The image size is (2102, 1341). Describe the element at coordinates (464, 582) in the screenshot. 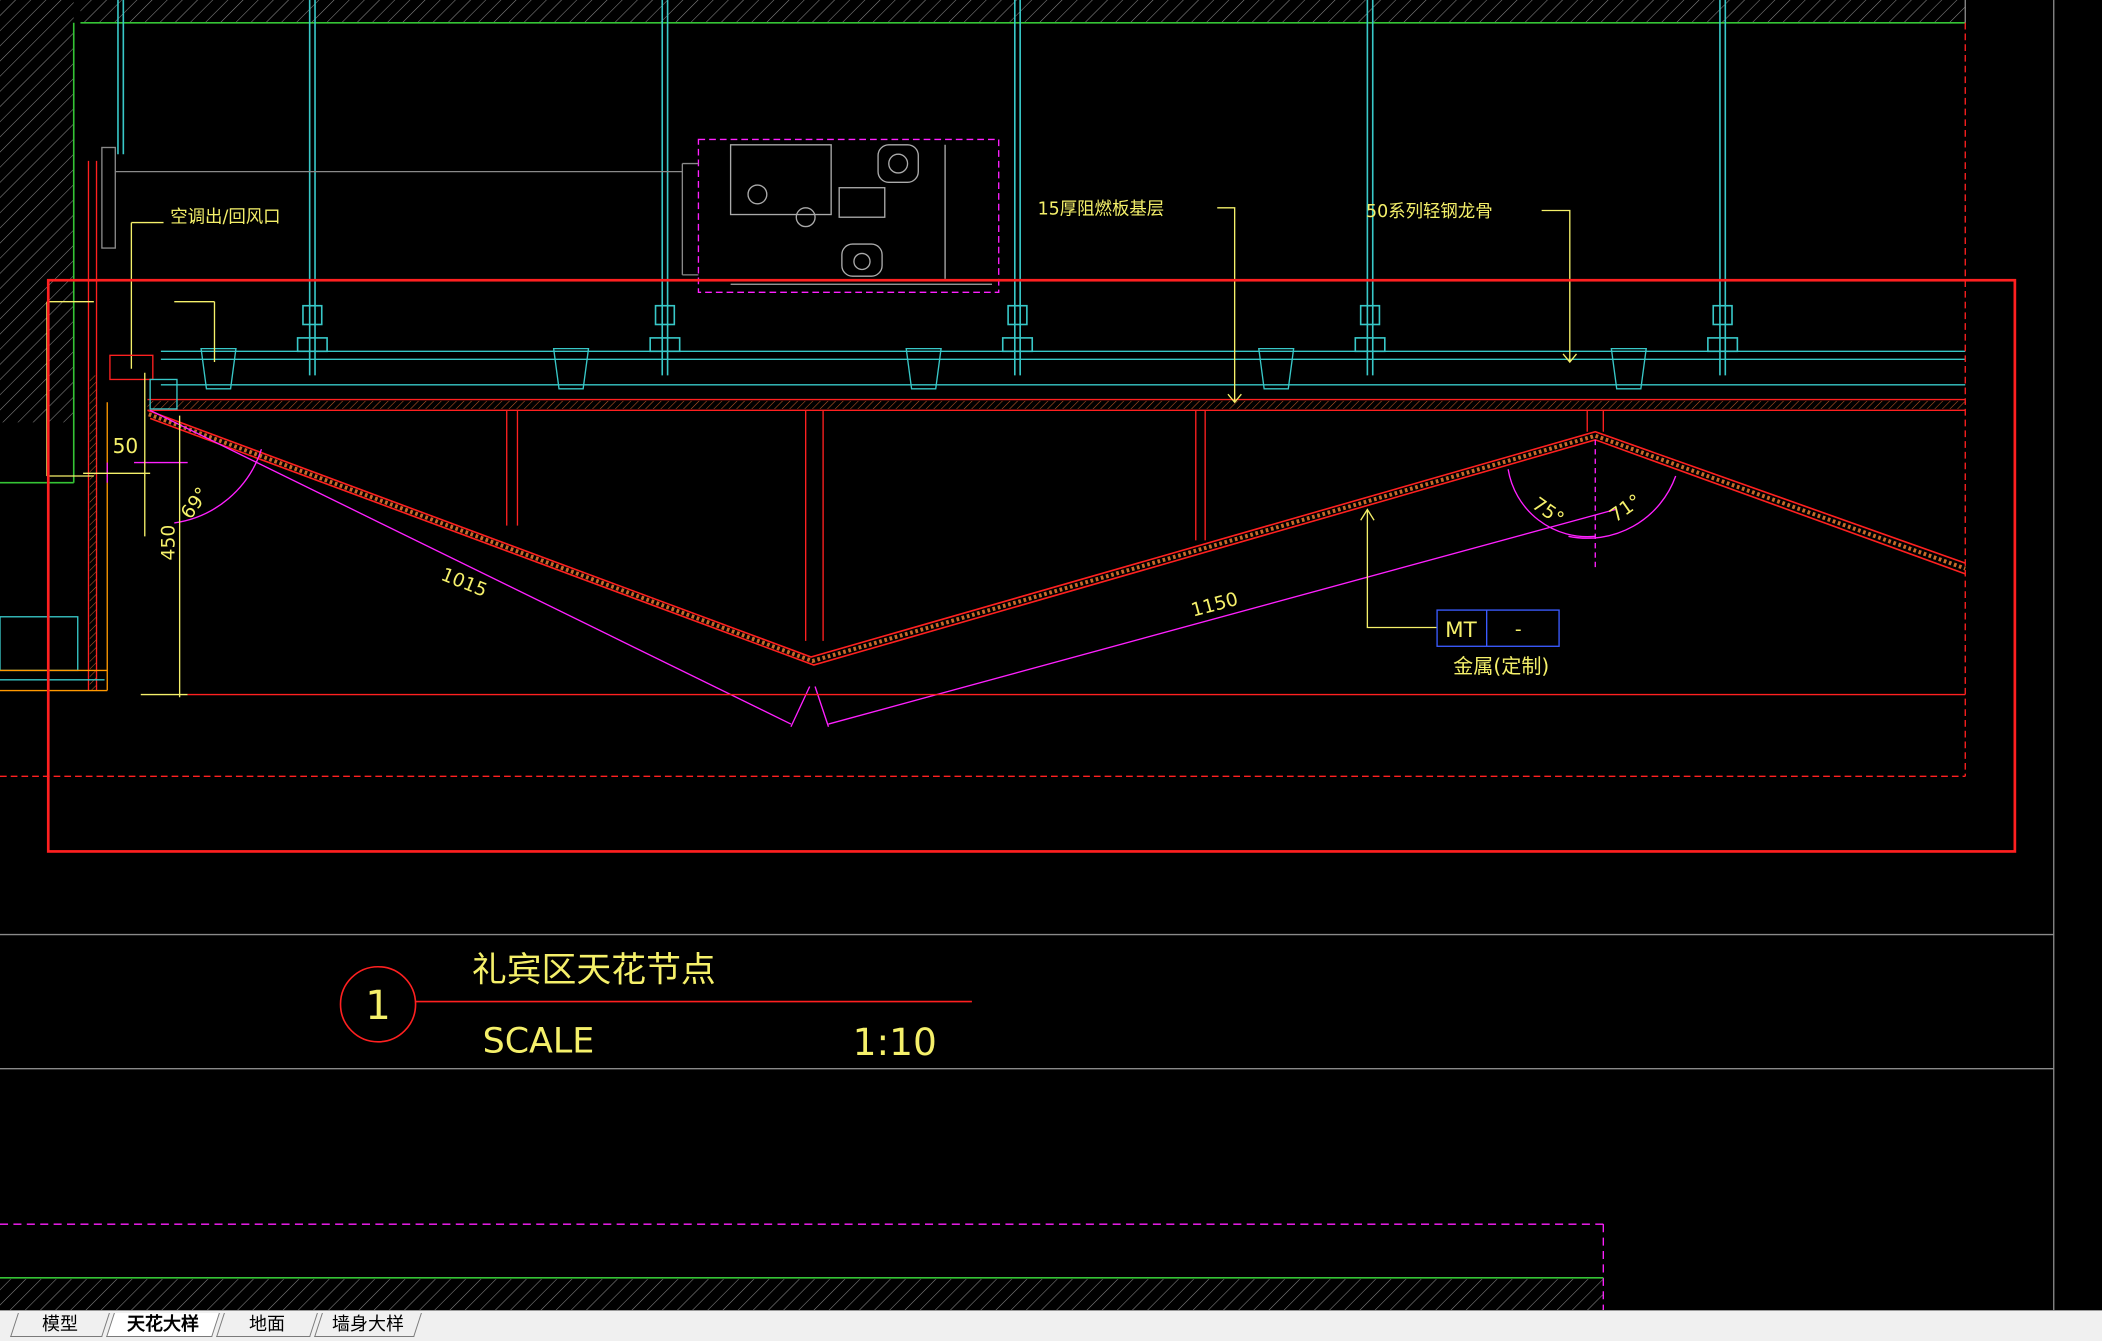

I see `dim-1015: 1015` at that location.